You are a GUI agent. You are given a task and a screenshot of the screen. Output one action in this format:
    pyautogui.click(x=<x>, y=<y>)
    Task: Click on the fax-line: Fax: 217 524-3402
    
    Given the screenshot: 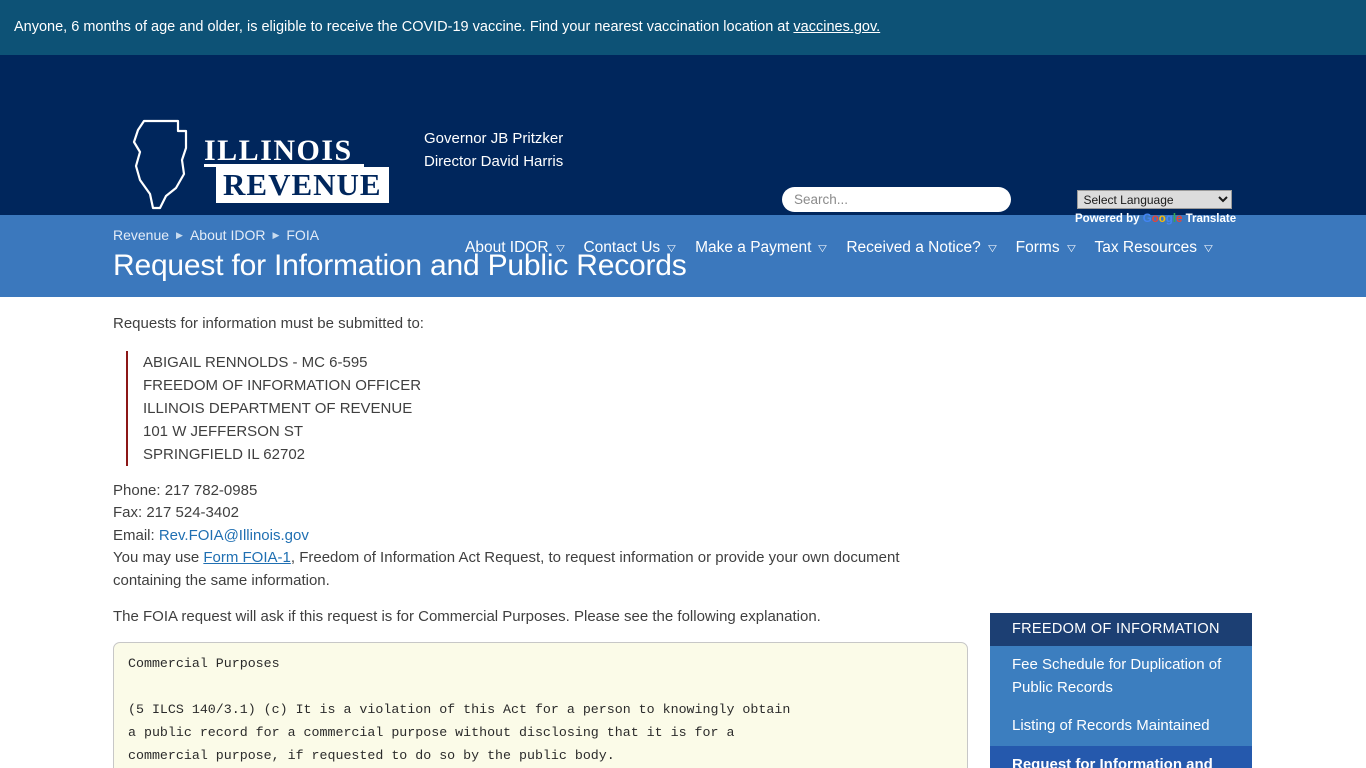 What is the action you would take?
    pyautogui.click(x=176, y=513)
    